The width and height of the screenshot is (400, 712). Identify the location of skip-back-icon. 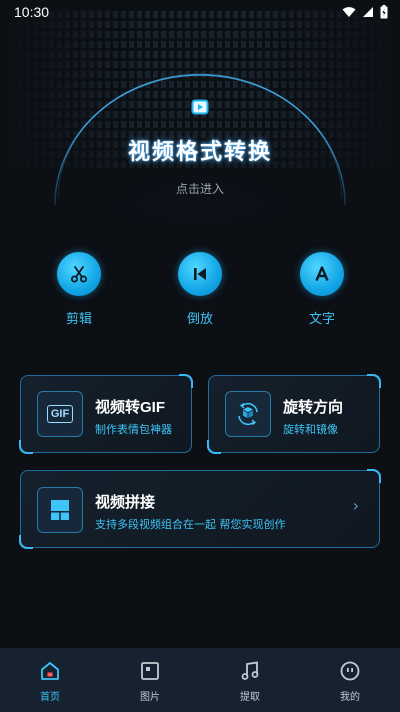
(200, 274).